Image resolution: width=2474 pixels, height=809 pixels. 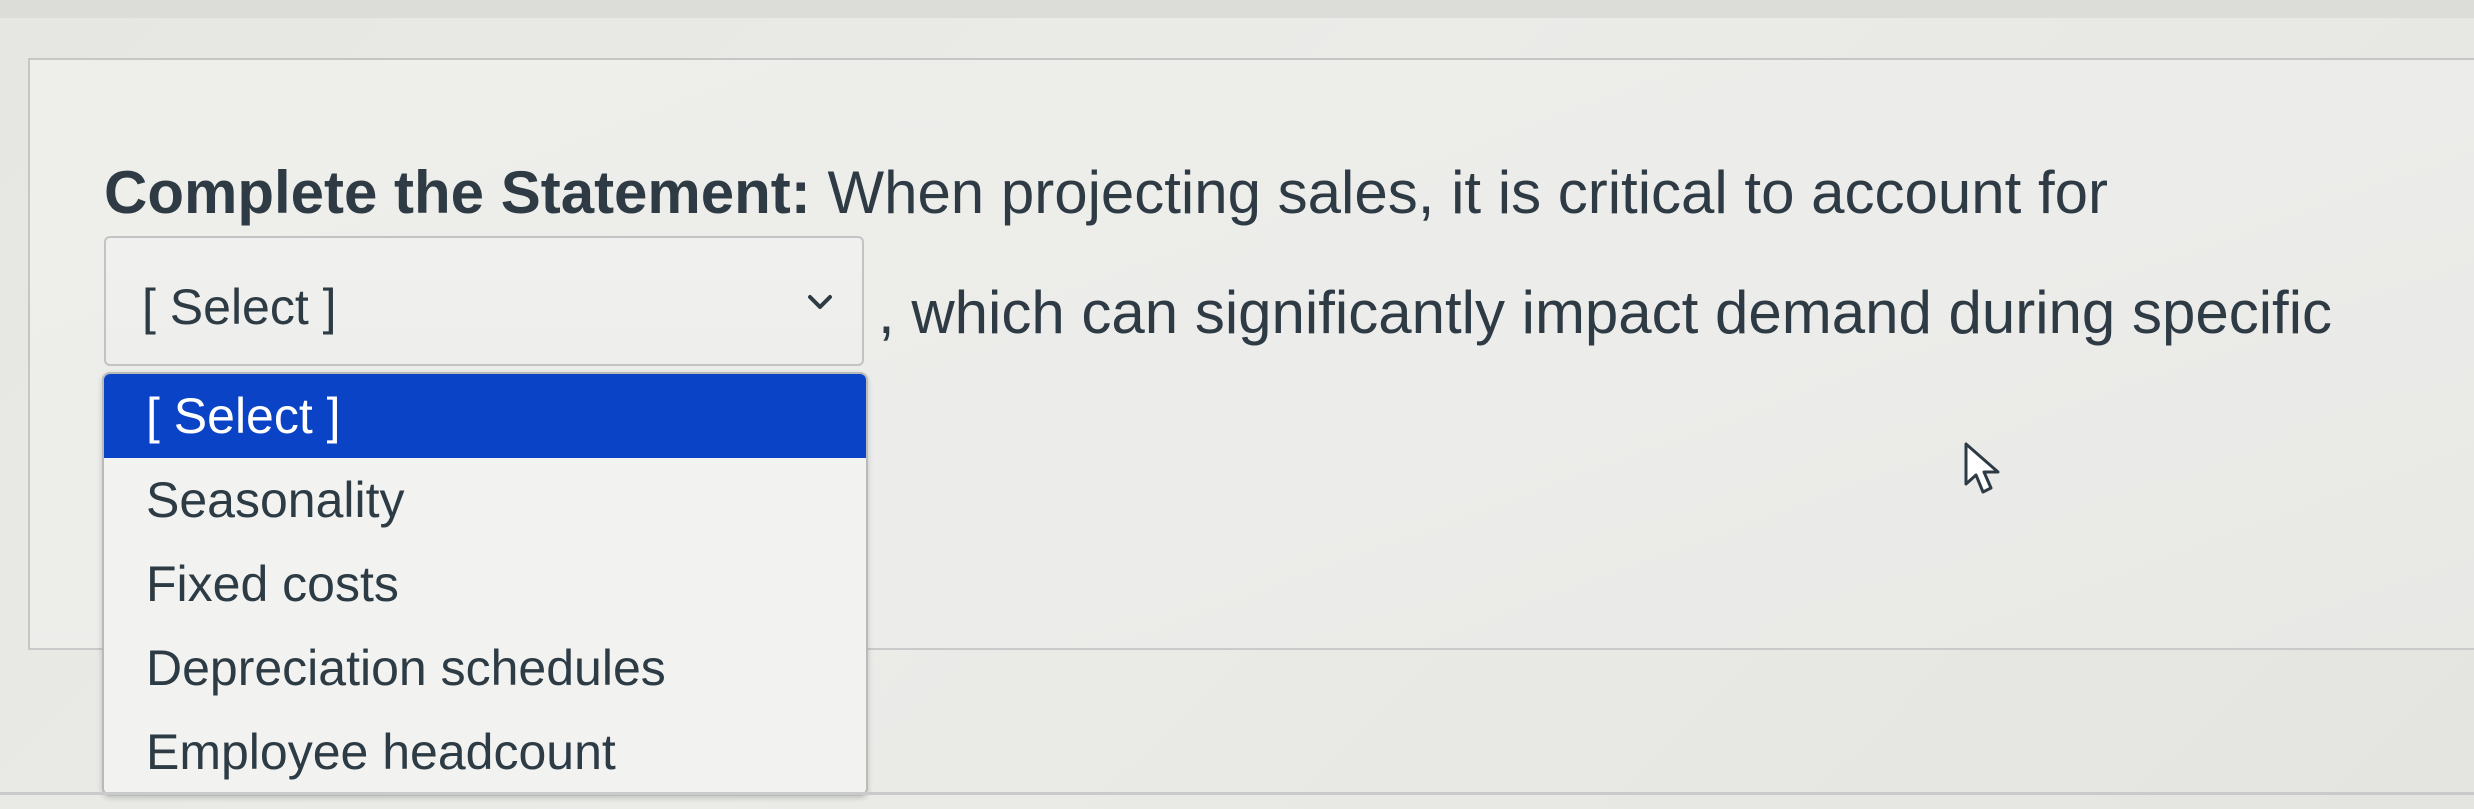 What do you see at coordinates (484, 301) in the screenshot?
I see `answer-select: [ Select ]` at bounding box center [484, 301].